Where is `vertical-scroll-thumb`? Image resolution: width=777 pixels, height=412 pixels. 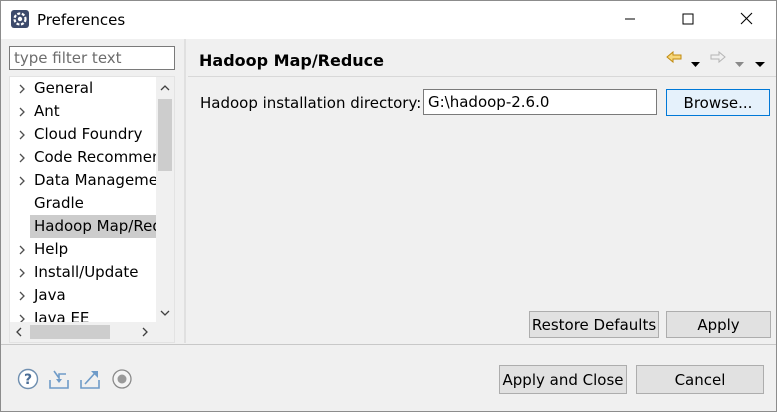
vertical-scroll-thumb is located at coordinates (165, 135).